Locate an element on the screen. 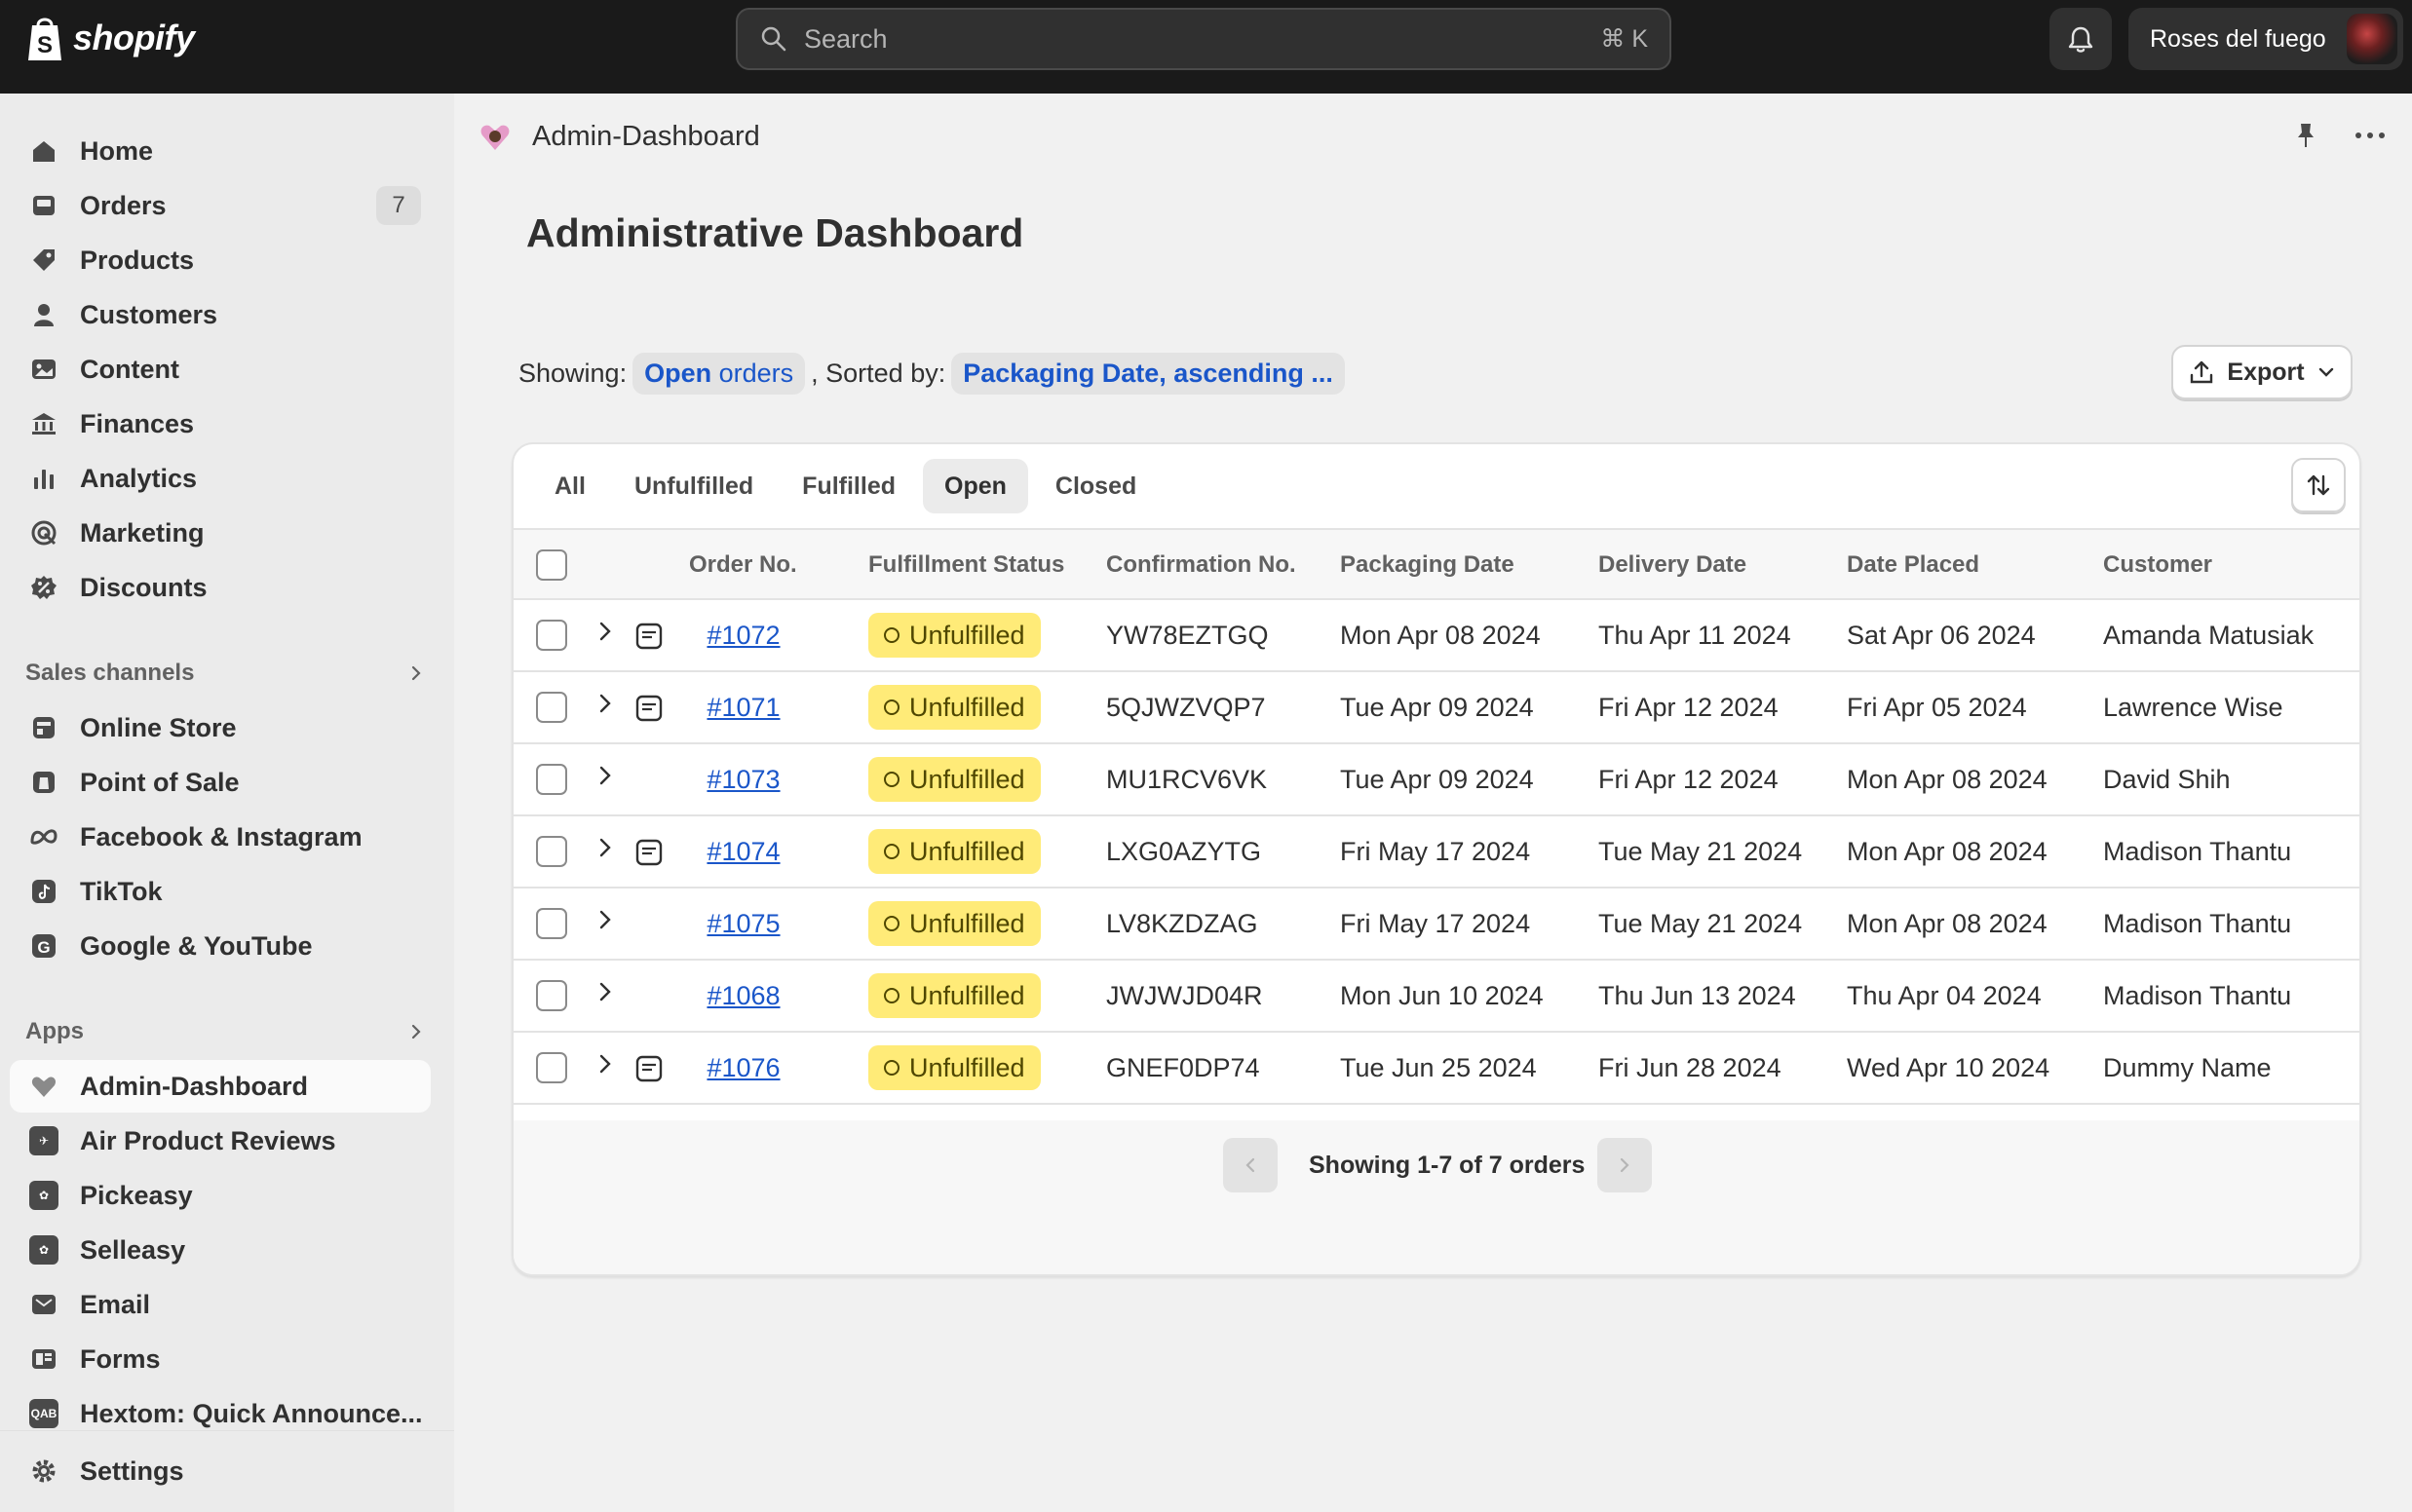 The image size is (2412, 1512). status-label: Unfulfilled is located at coordinates (967, 995).